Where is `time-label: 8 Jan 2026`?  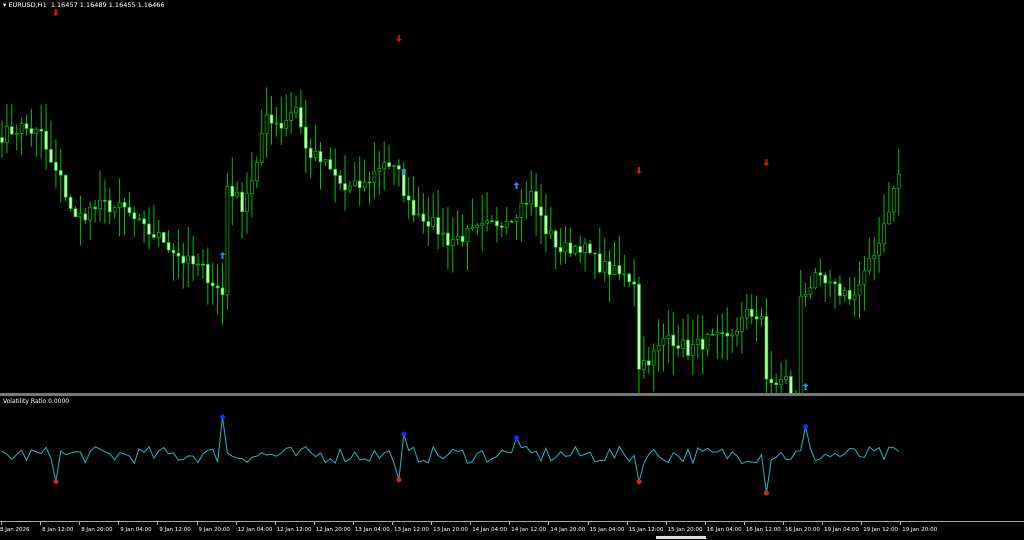
time-label: 8 Jan 2026 is located at coordinates (15, 530).